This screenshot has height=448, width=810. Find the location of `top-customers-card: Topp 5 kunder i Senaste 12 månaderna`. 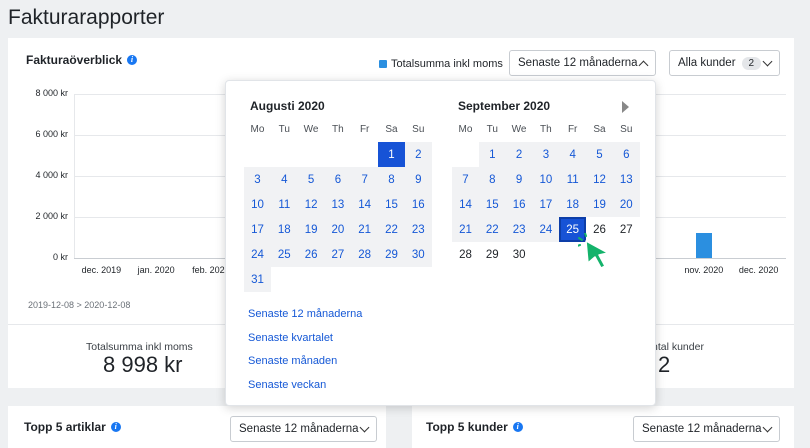

top-customers-card: Topp 5 kunder i Senaste 12 månaderna is located at coordinates (603, 427).